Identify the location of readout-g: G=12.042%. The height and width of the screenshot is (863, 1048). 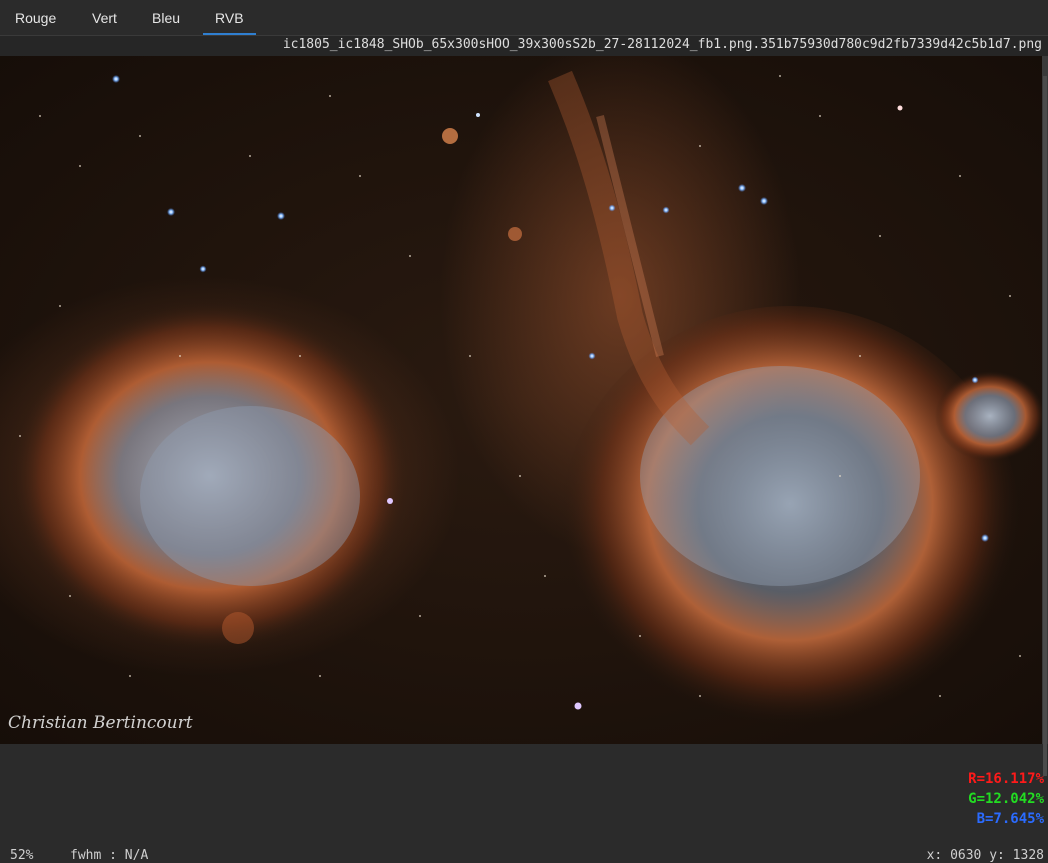
(1006, 799).